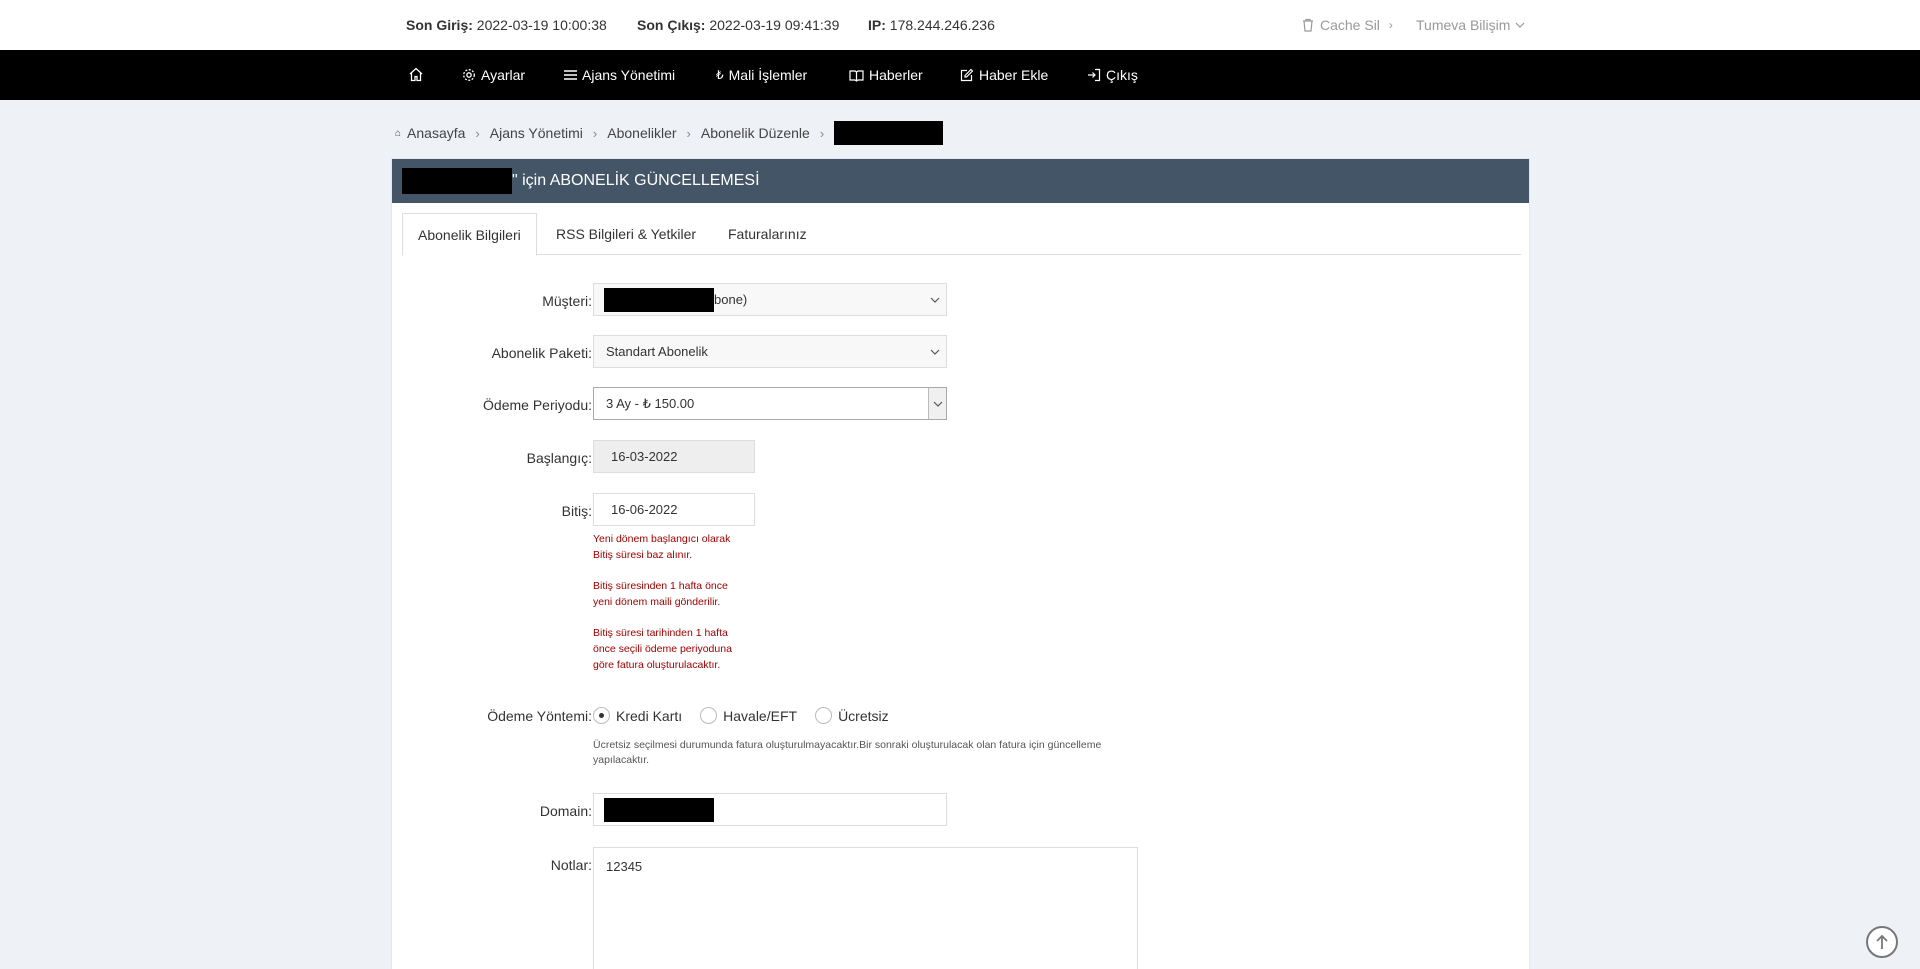 This screenshot has height=969, width=1920. I want to click on breadcrumb-edit: Abonelik Düzenle, so click(755, 133).